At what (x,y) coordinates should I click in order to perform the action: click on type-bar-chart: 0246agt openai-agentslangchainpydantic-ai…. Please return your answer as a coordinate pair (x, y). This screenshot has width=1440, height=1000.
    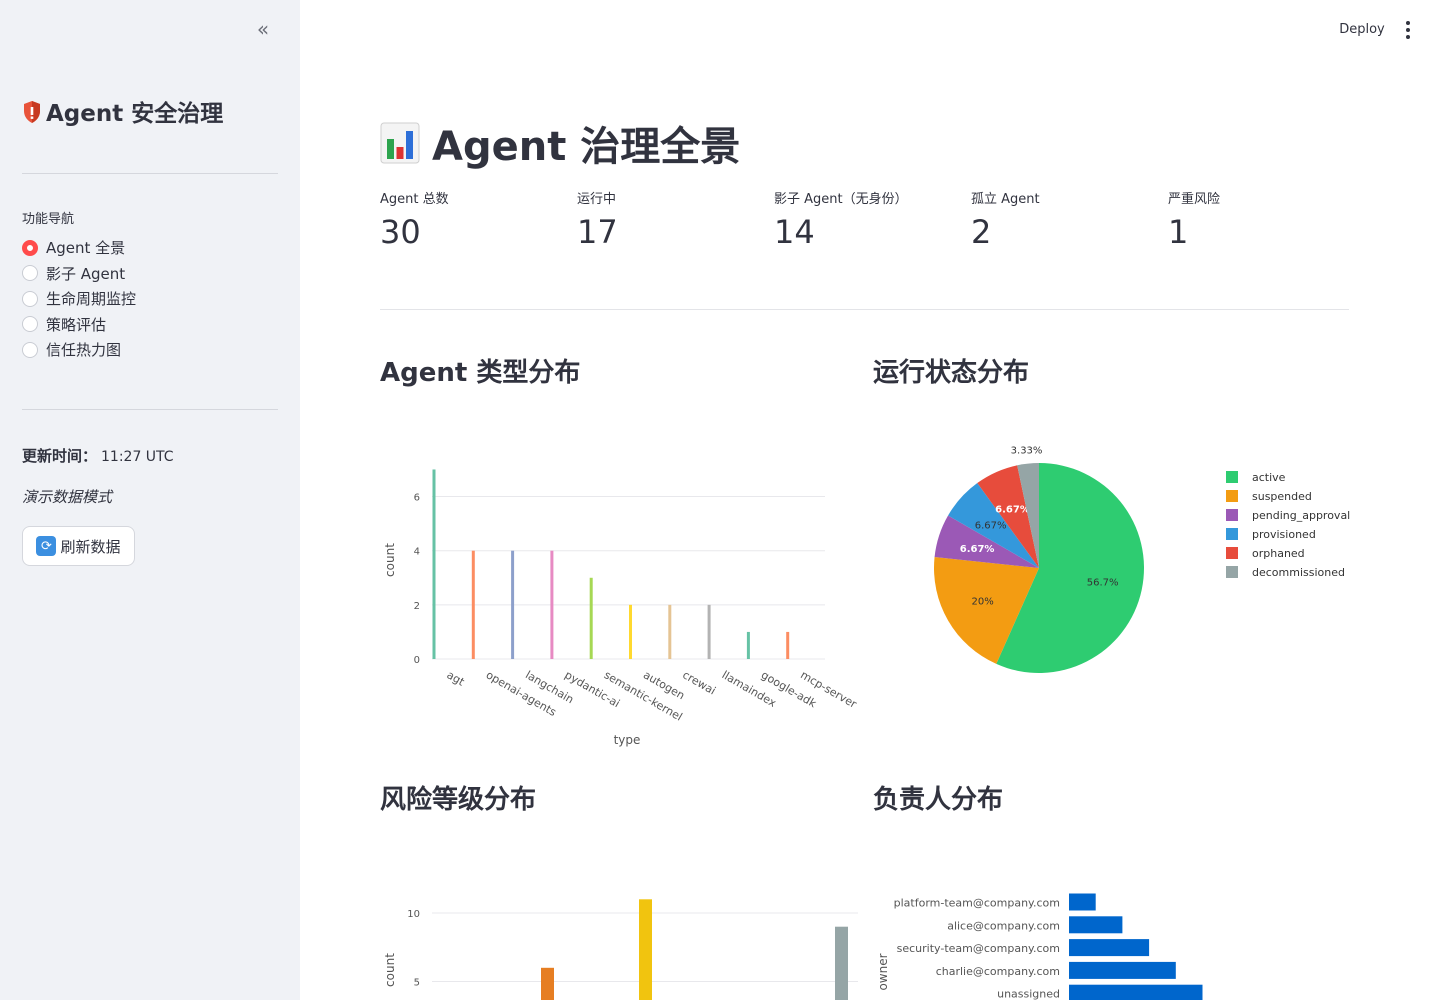
    Looking at the image, I should click on (621, 608).